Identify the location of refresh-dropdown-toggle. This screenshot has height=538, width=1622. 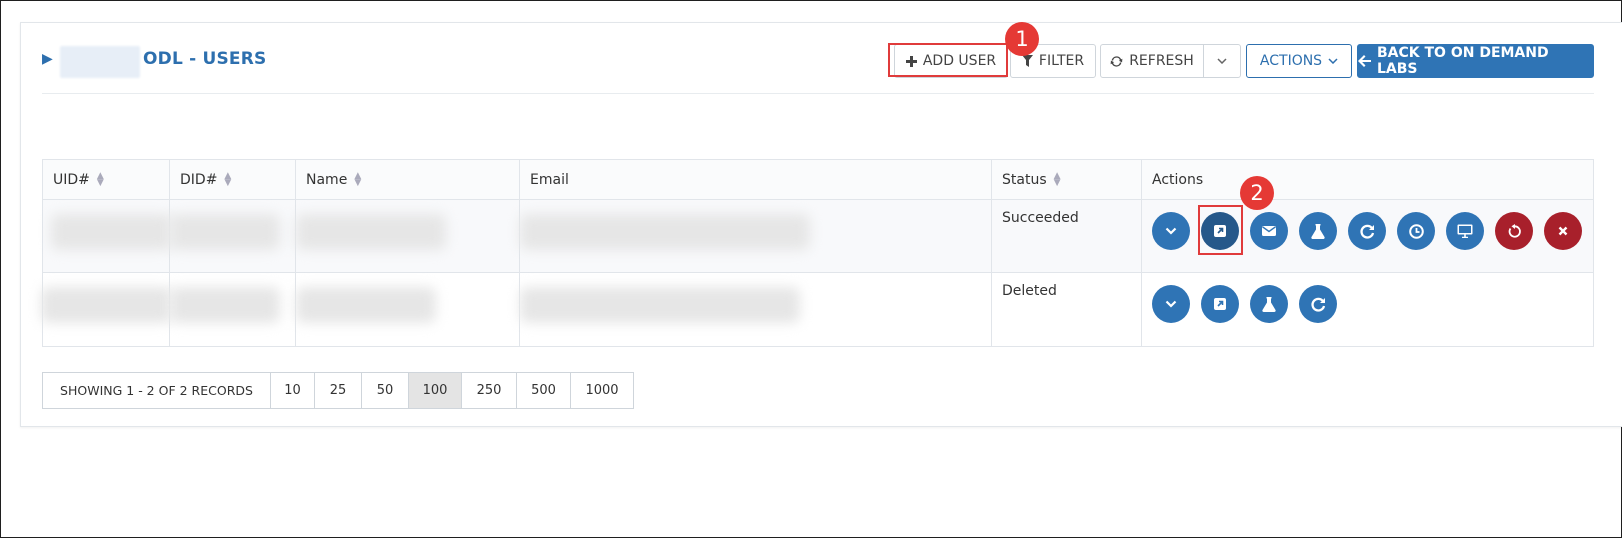
(1222, 61).